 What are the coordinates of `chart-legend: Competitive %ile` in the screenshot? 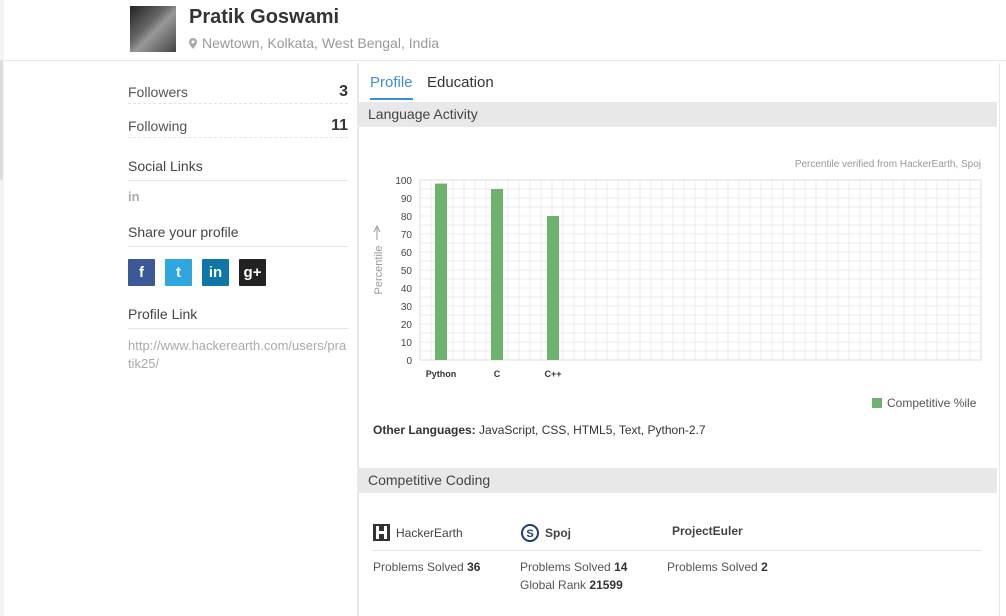 It's located at (924, 403).